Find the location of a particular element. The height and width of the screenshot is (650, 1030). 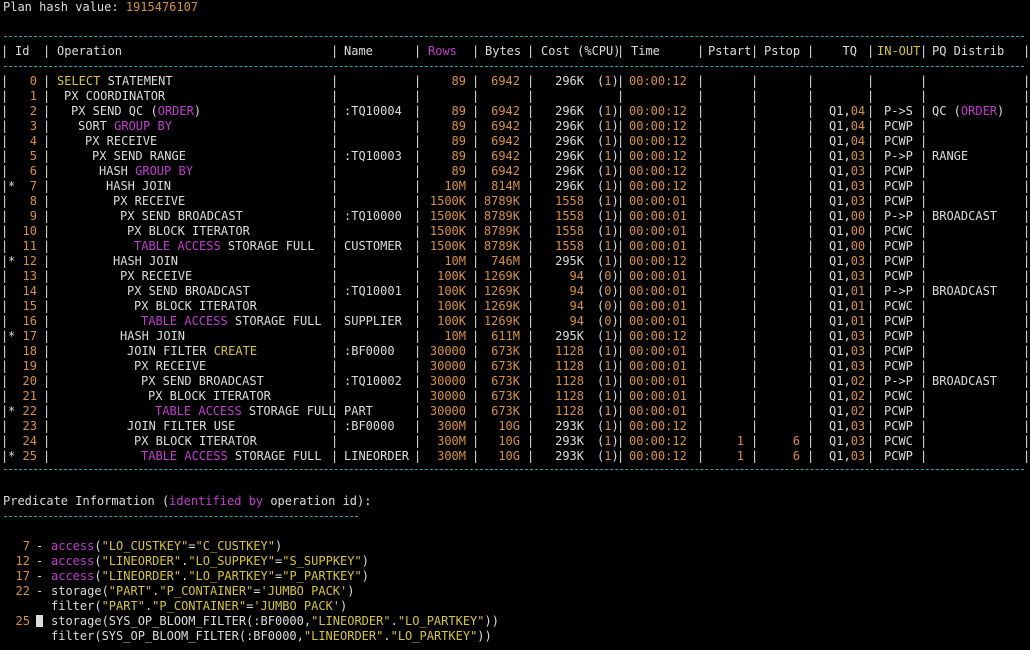

operation-token: TABLE ACCESS is located at coordinates (177, 246).